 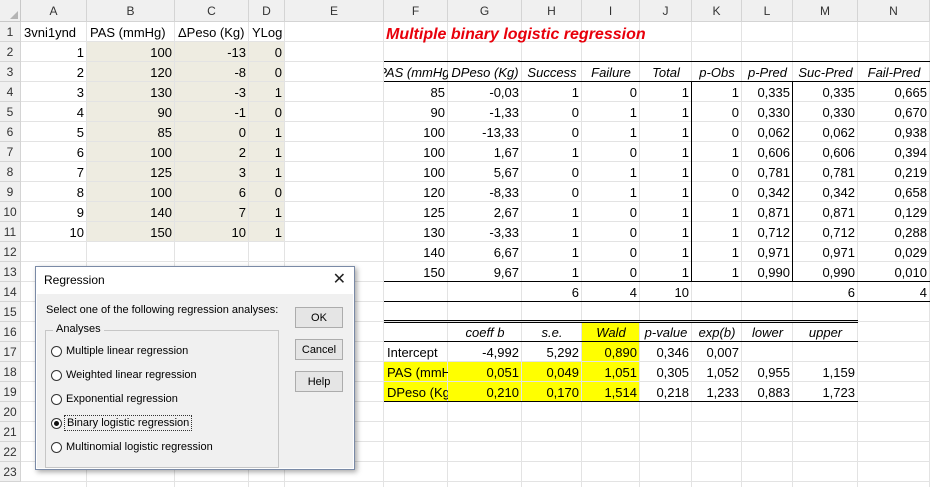 I want to click on cell-L8: 0,781, so click(x=767, y=172).